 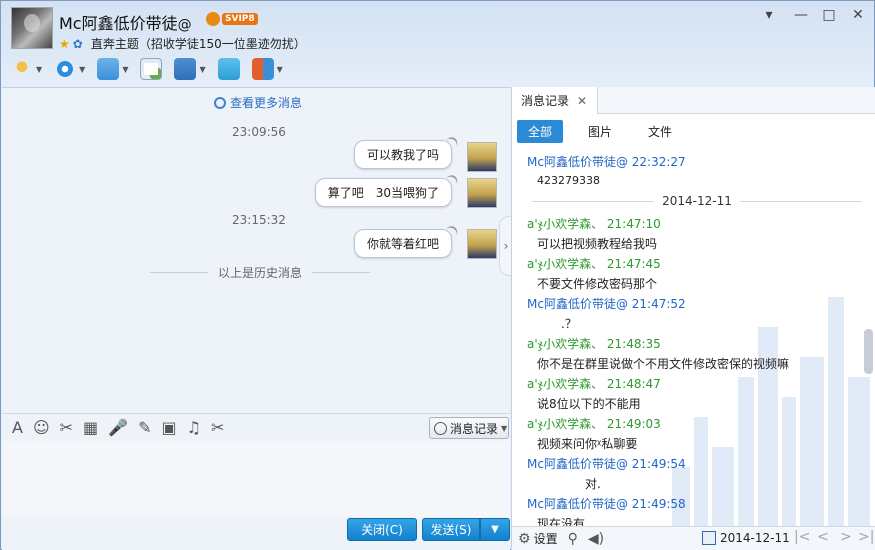 I want to click on first-page-icon: |<, so click(x=802, y=537).